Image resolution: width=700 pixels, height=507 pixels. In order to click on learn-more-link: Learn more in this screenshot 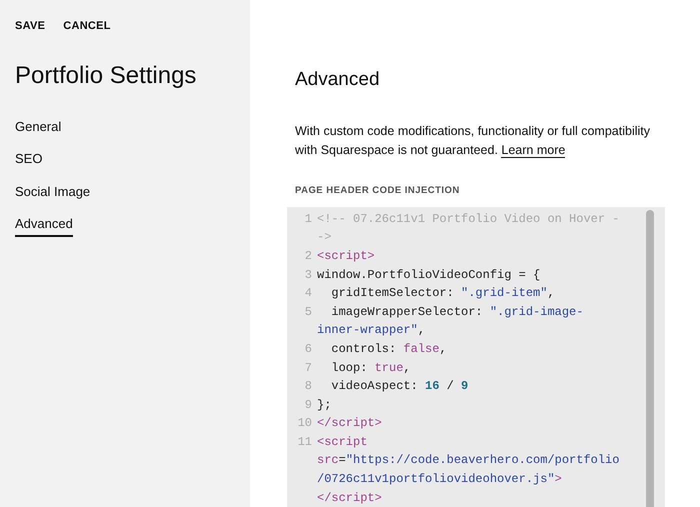, I will do `click(533, 150)`.